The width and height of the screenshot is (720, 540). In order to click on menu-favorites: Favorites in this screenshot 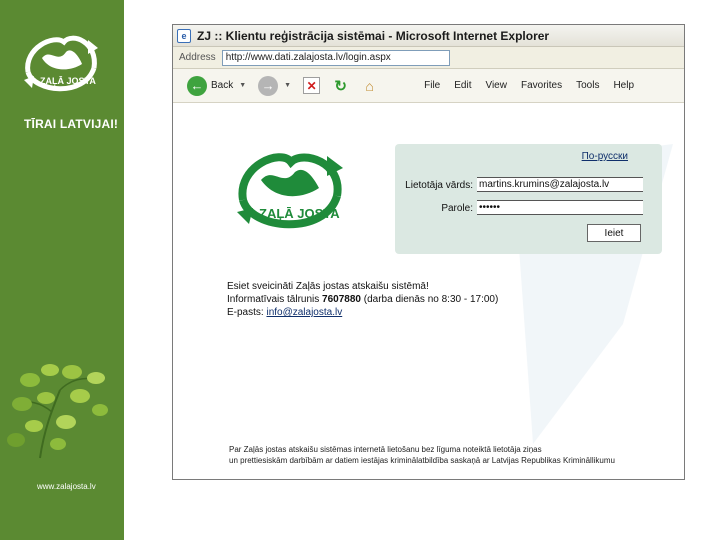, I will do `click(541, 85)`.